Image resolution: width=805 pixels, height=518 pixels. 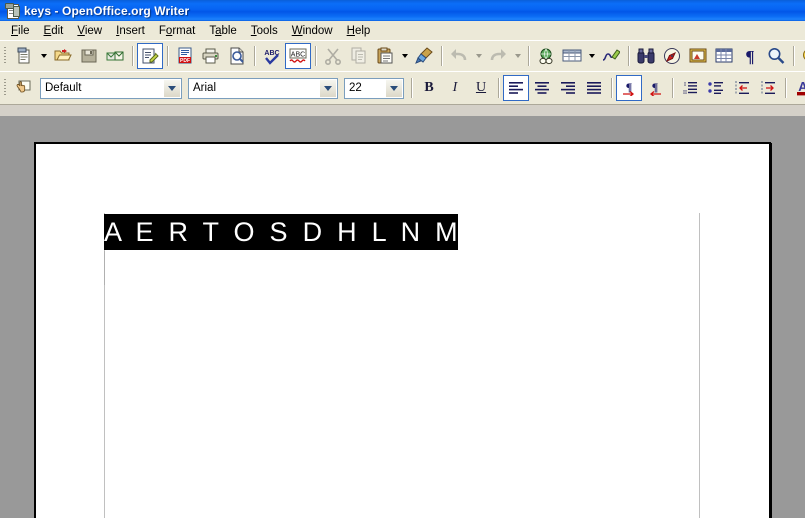 I want to click on menu-format: Format, so click(x=177, y=31).